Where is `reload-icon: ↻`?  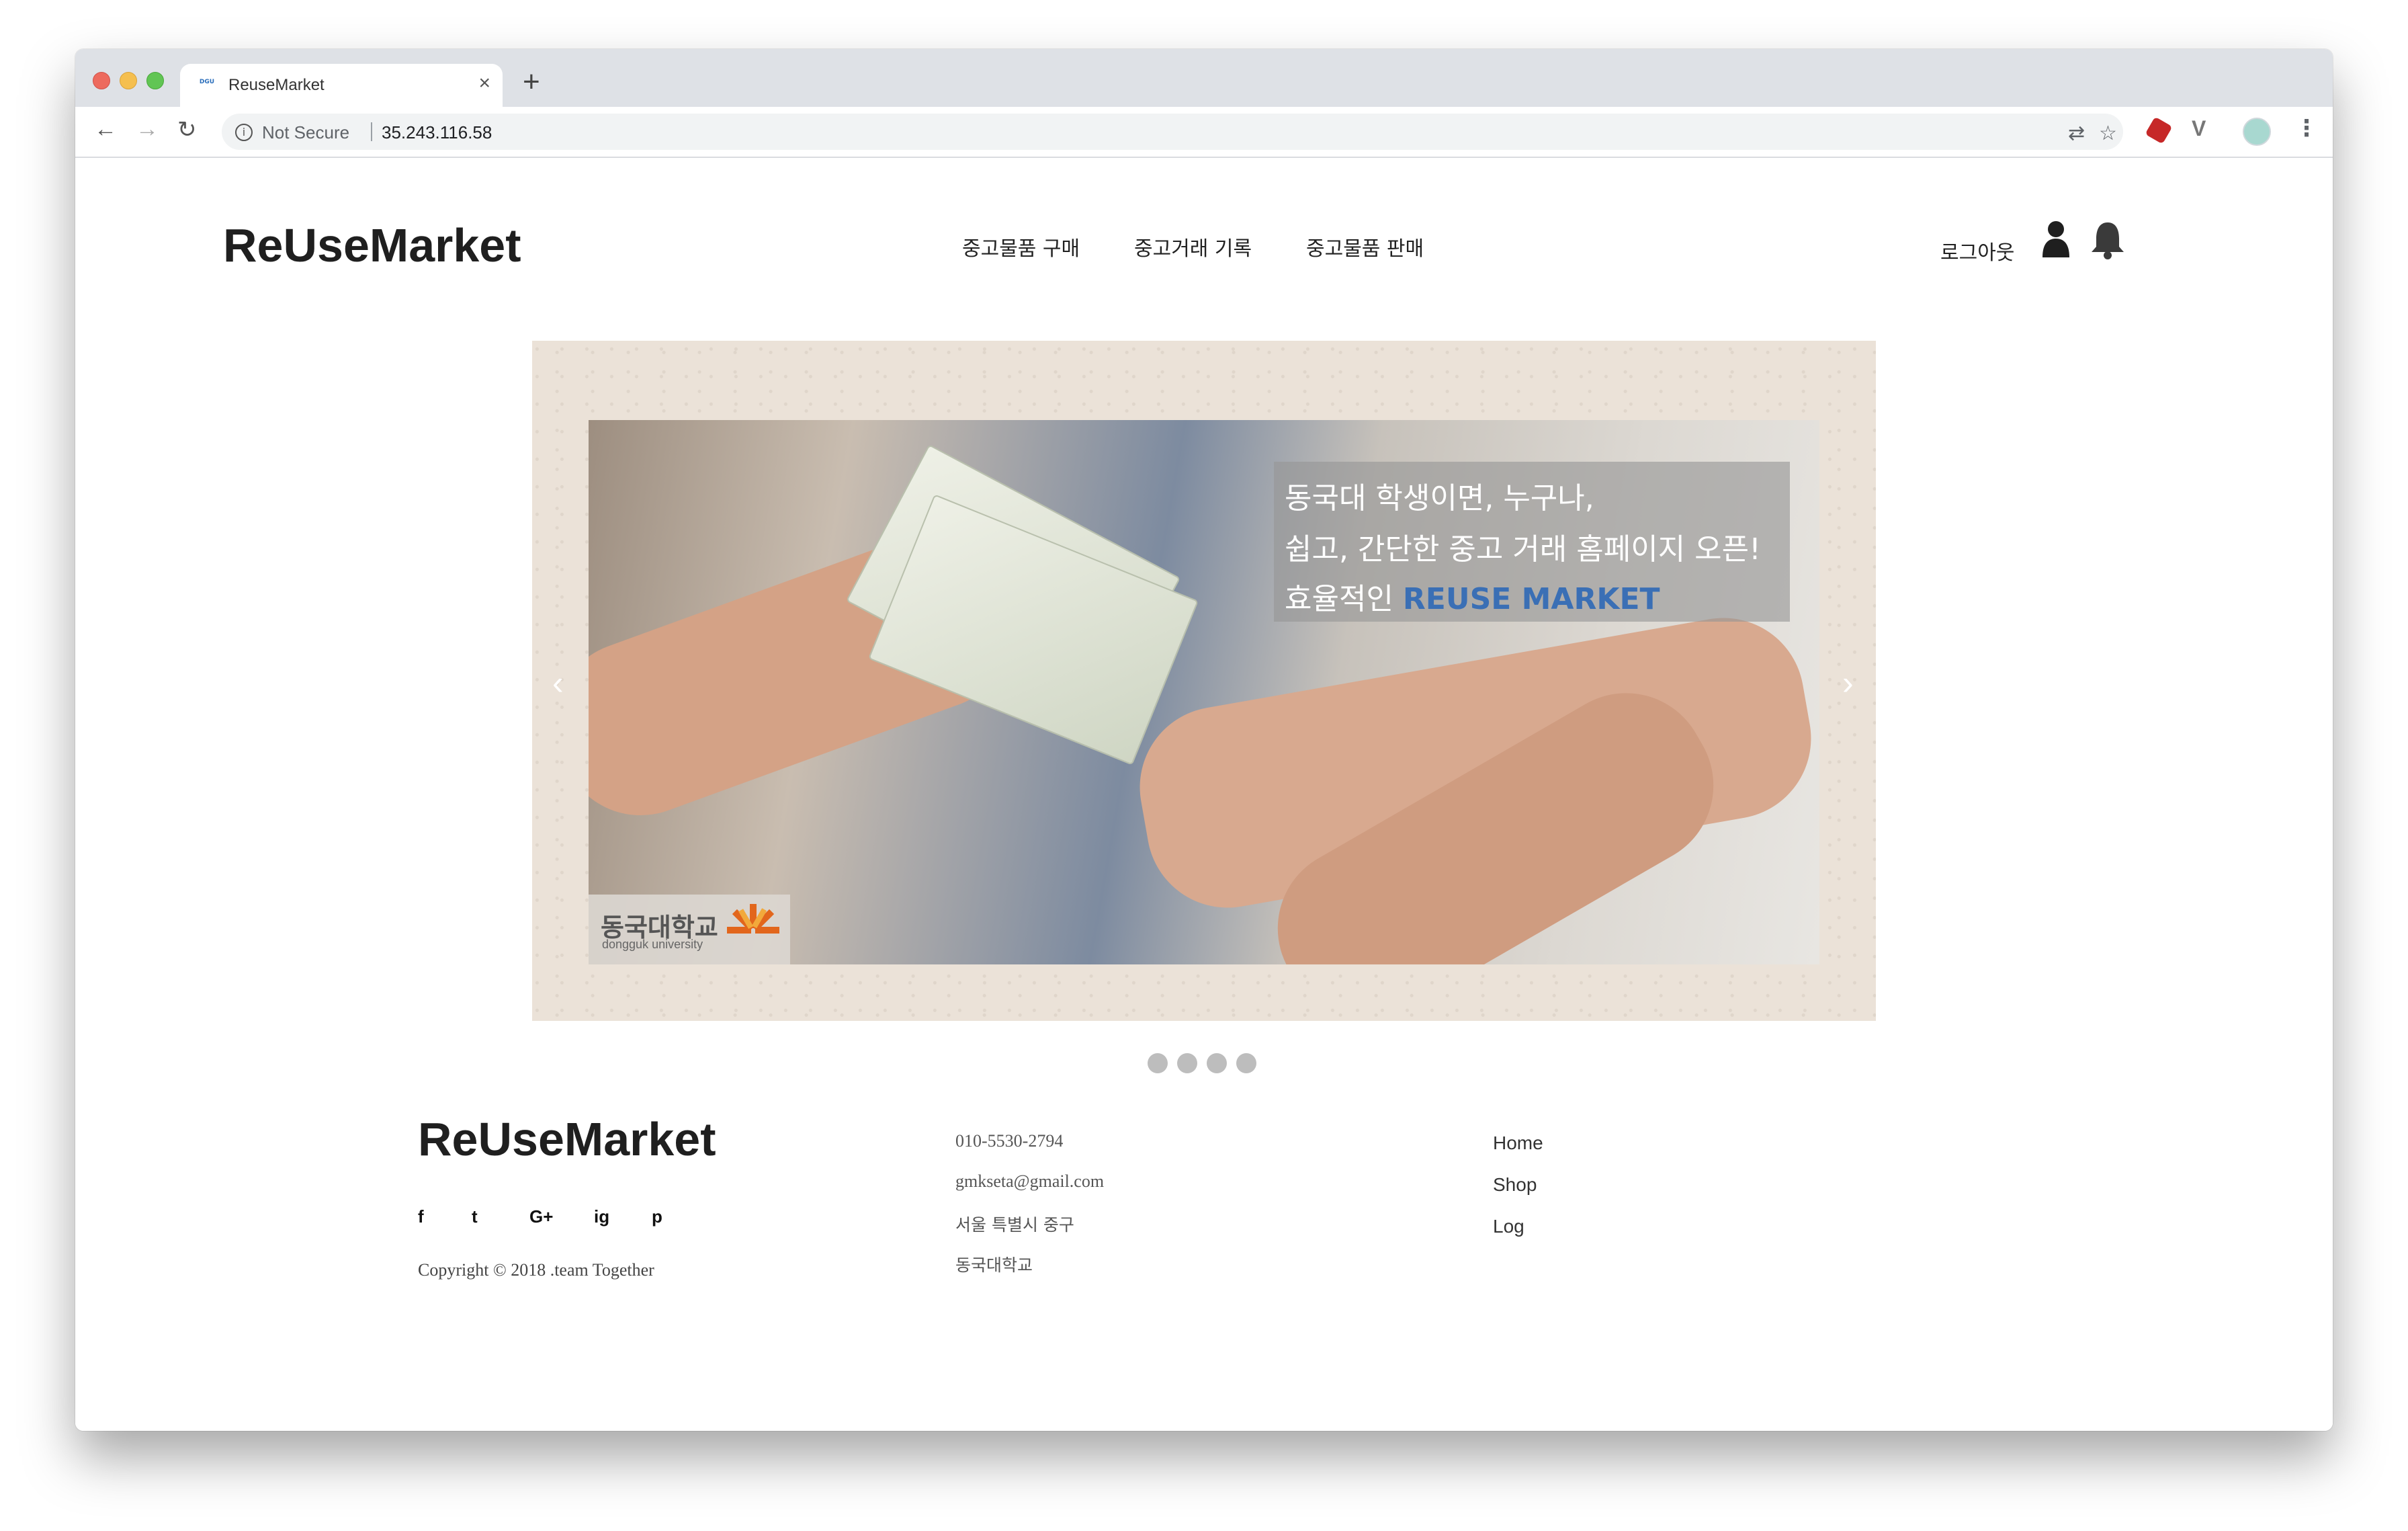
reload-icon: ↻ is located at coordinates (187, 129).